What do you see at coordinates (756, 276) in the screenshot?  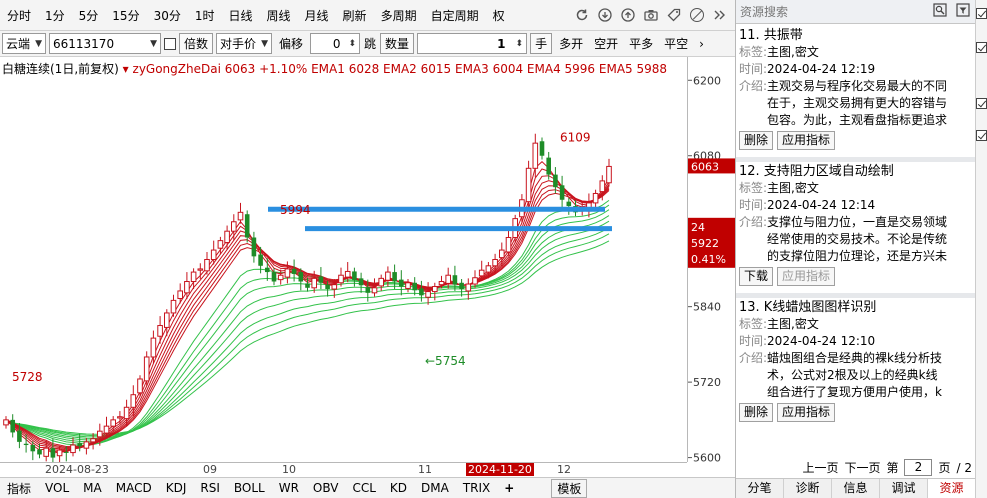 I see `download-button: 下载` at bounding box center [756, 276].